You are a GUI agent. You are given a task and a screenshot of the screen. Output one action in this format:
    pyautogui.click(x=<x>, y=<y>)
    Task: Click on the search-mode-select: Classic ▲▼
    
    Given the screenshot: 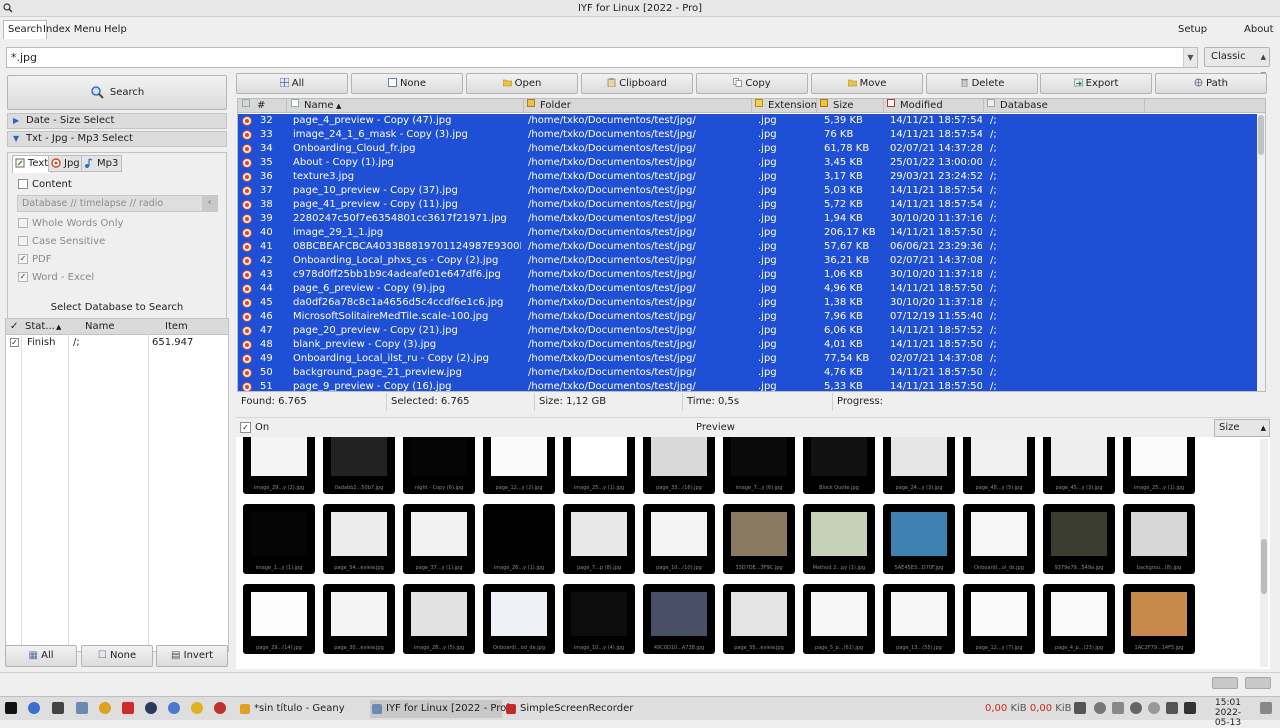 What is the action you would take?
    pyautogui.click(x=1237, y=63)
    